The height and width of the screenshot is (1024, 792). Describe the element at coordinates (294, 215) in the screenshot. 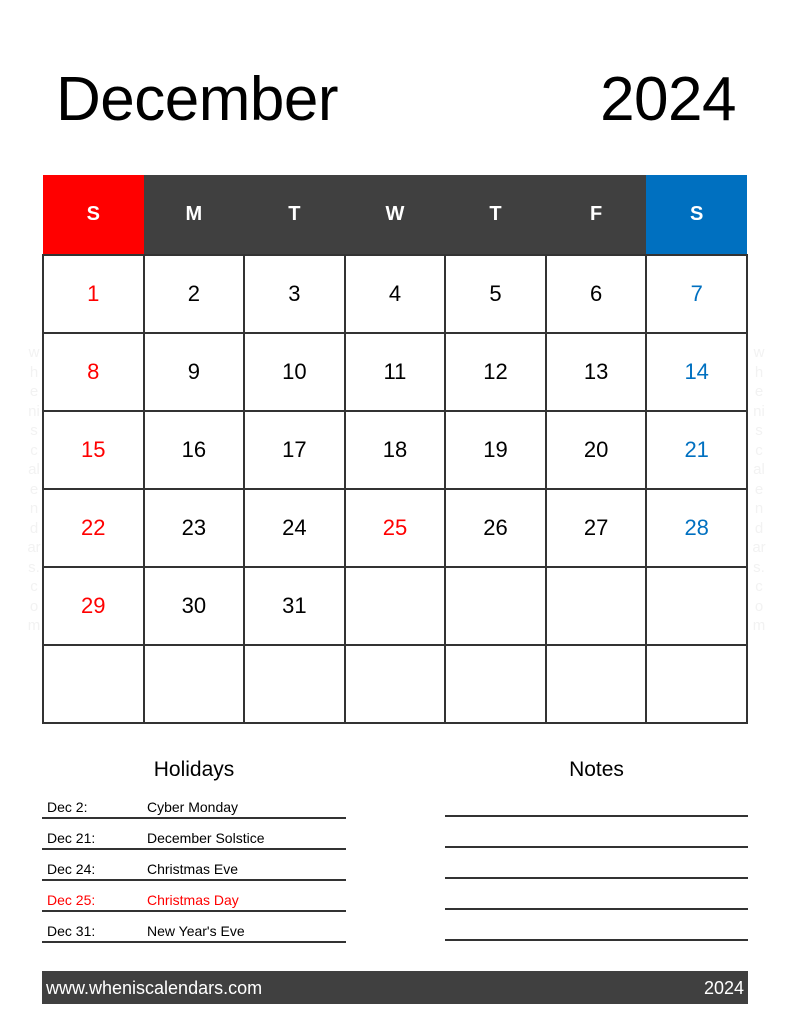

I see `weekday-header-tuesday: T` at that location.